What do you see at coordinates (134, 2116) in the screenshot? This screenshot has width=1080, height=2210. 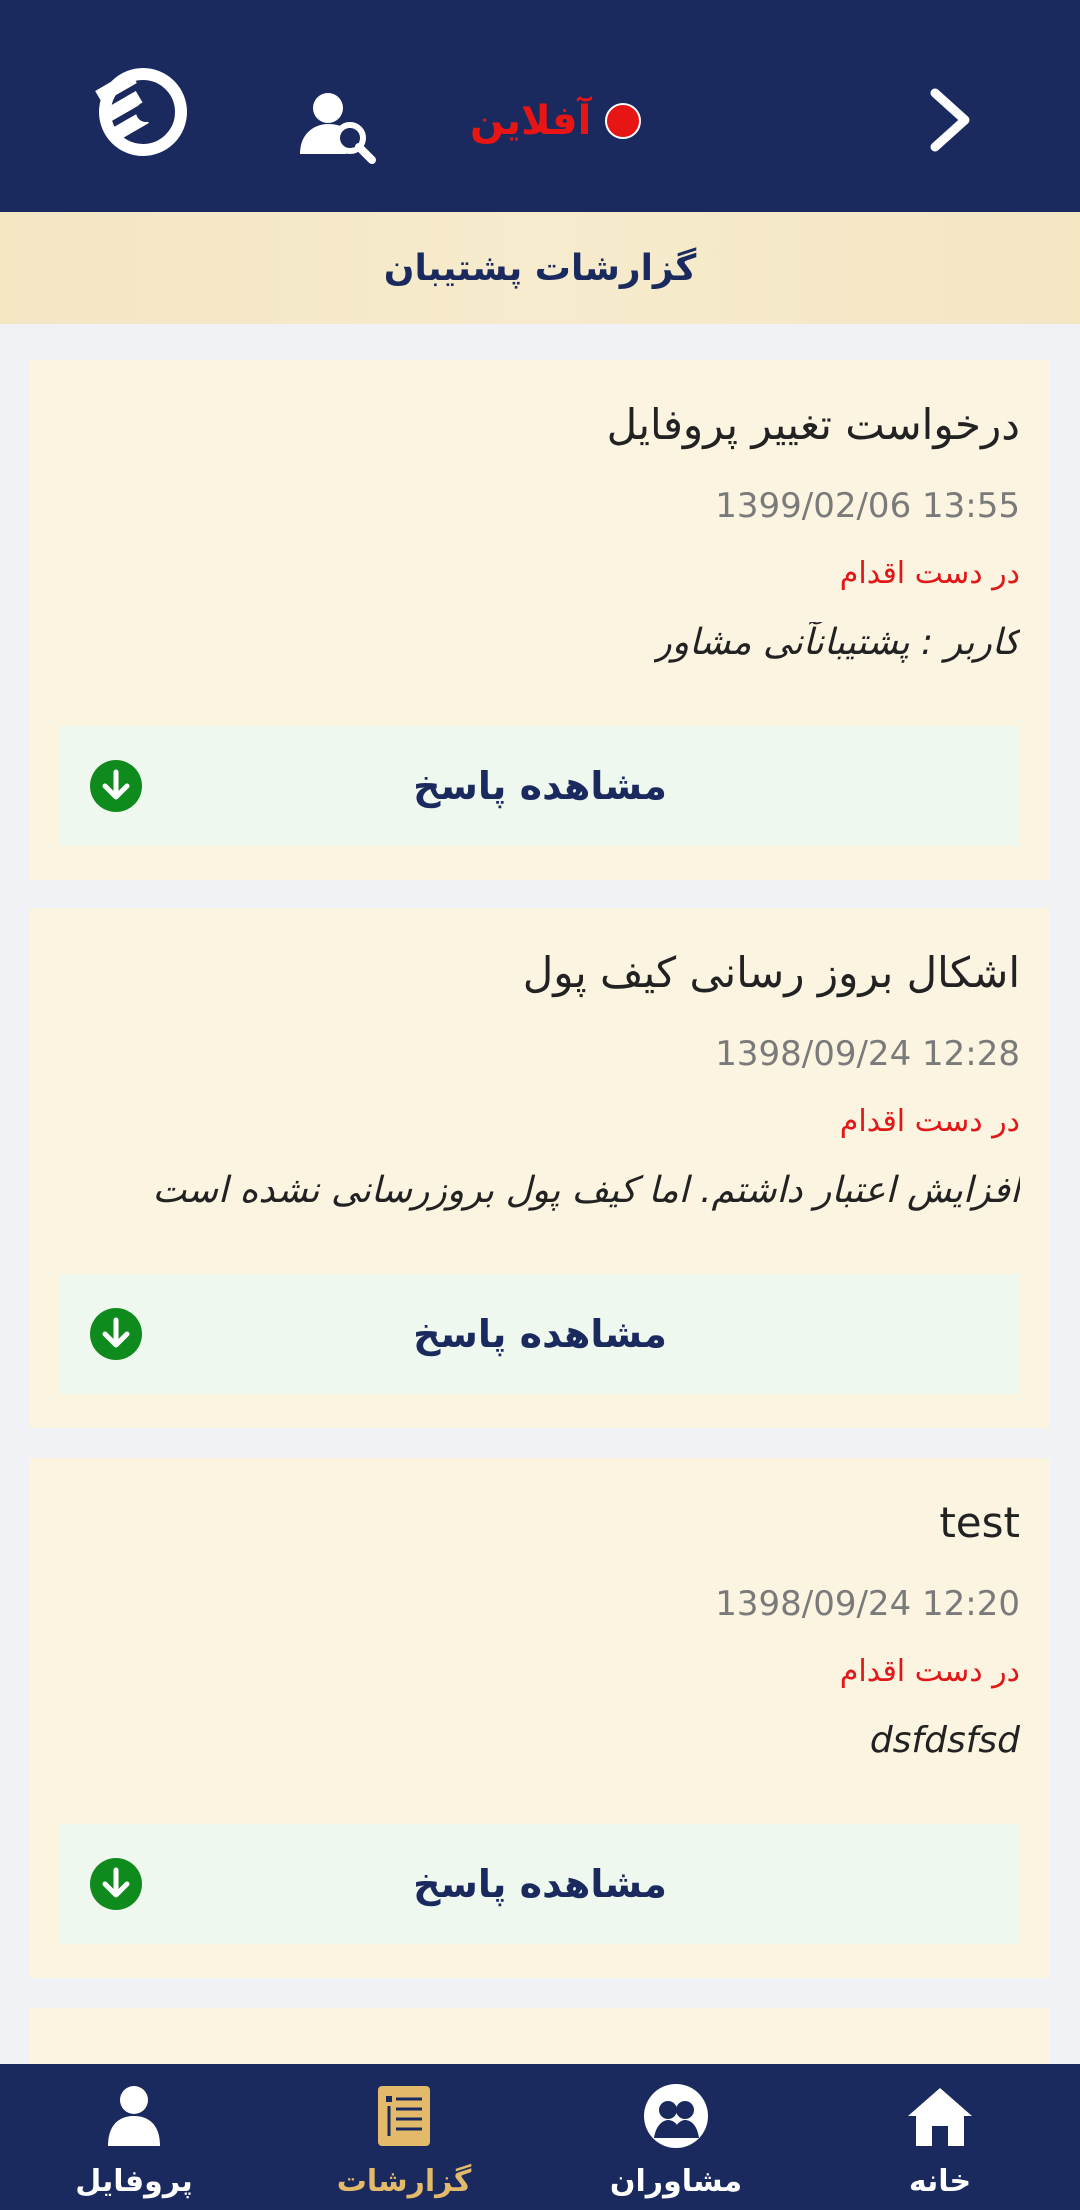 I see `profile-icon` at bounding box center [134, 2116].